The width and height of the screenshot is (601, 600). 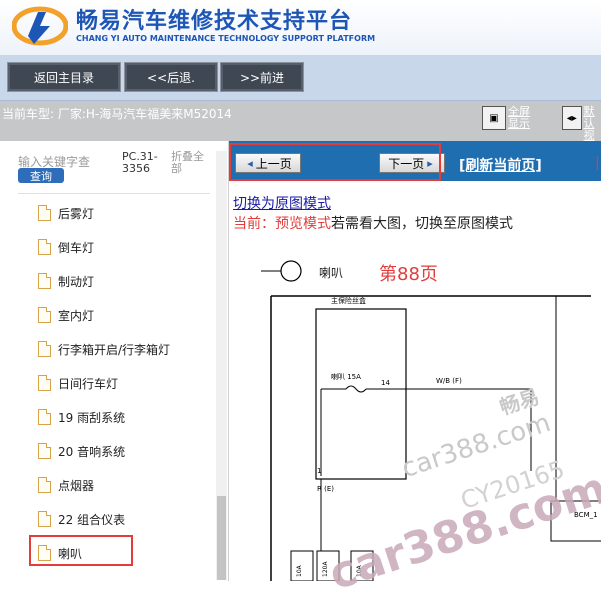 What do you see at coordinates (214, 21) in the screenshot?
I see `app-title: 畅易汽车维修技术支持平台` at bounding box center [214, 21].